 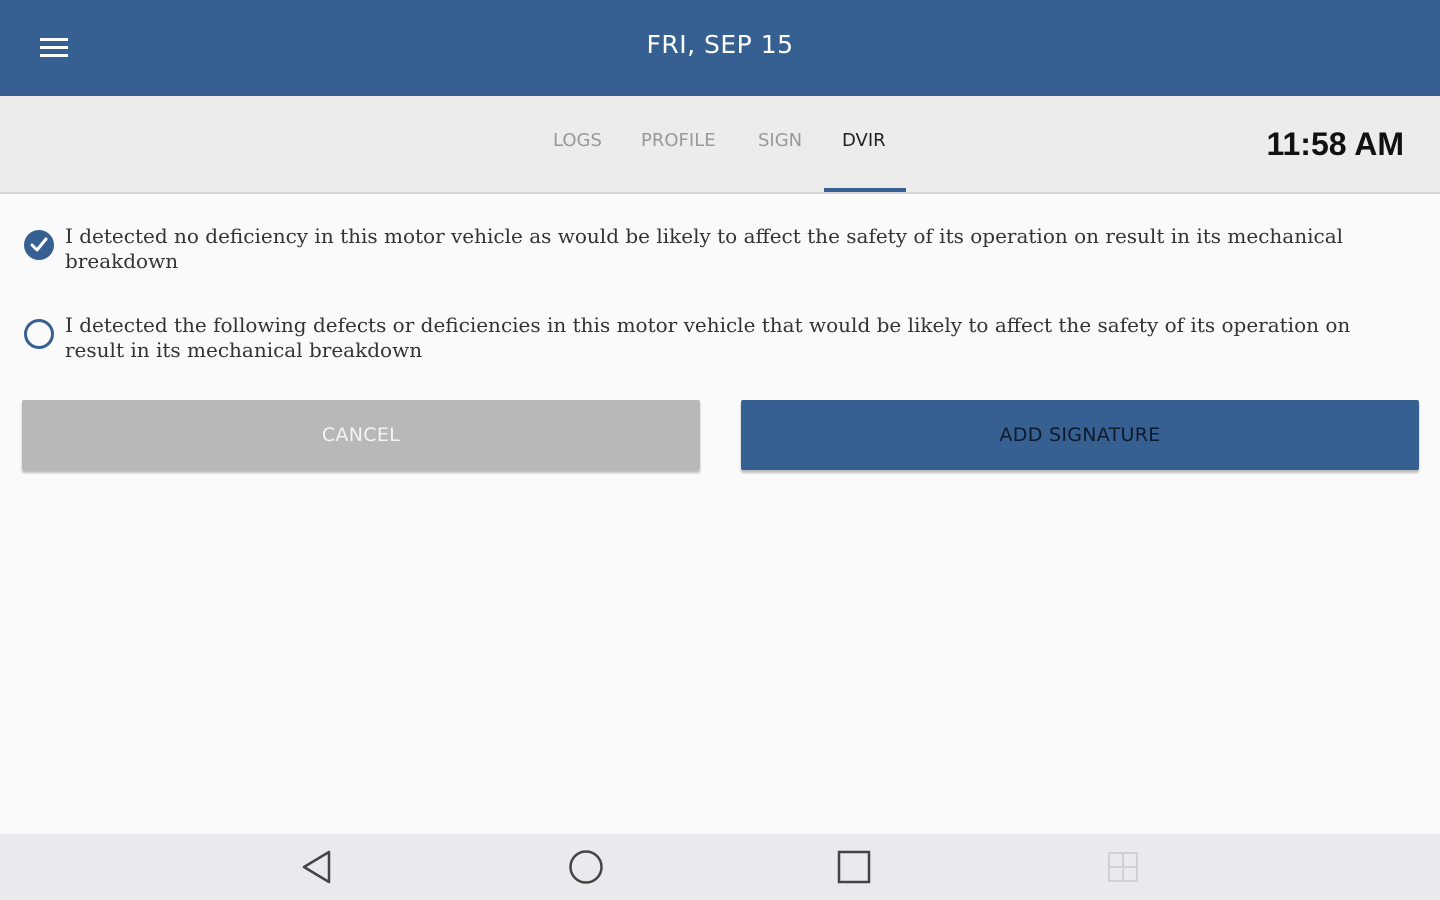 I want to click on radio-unchecked-icon, so click(x=39, y=334).